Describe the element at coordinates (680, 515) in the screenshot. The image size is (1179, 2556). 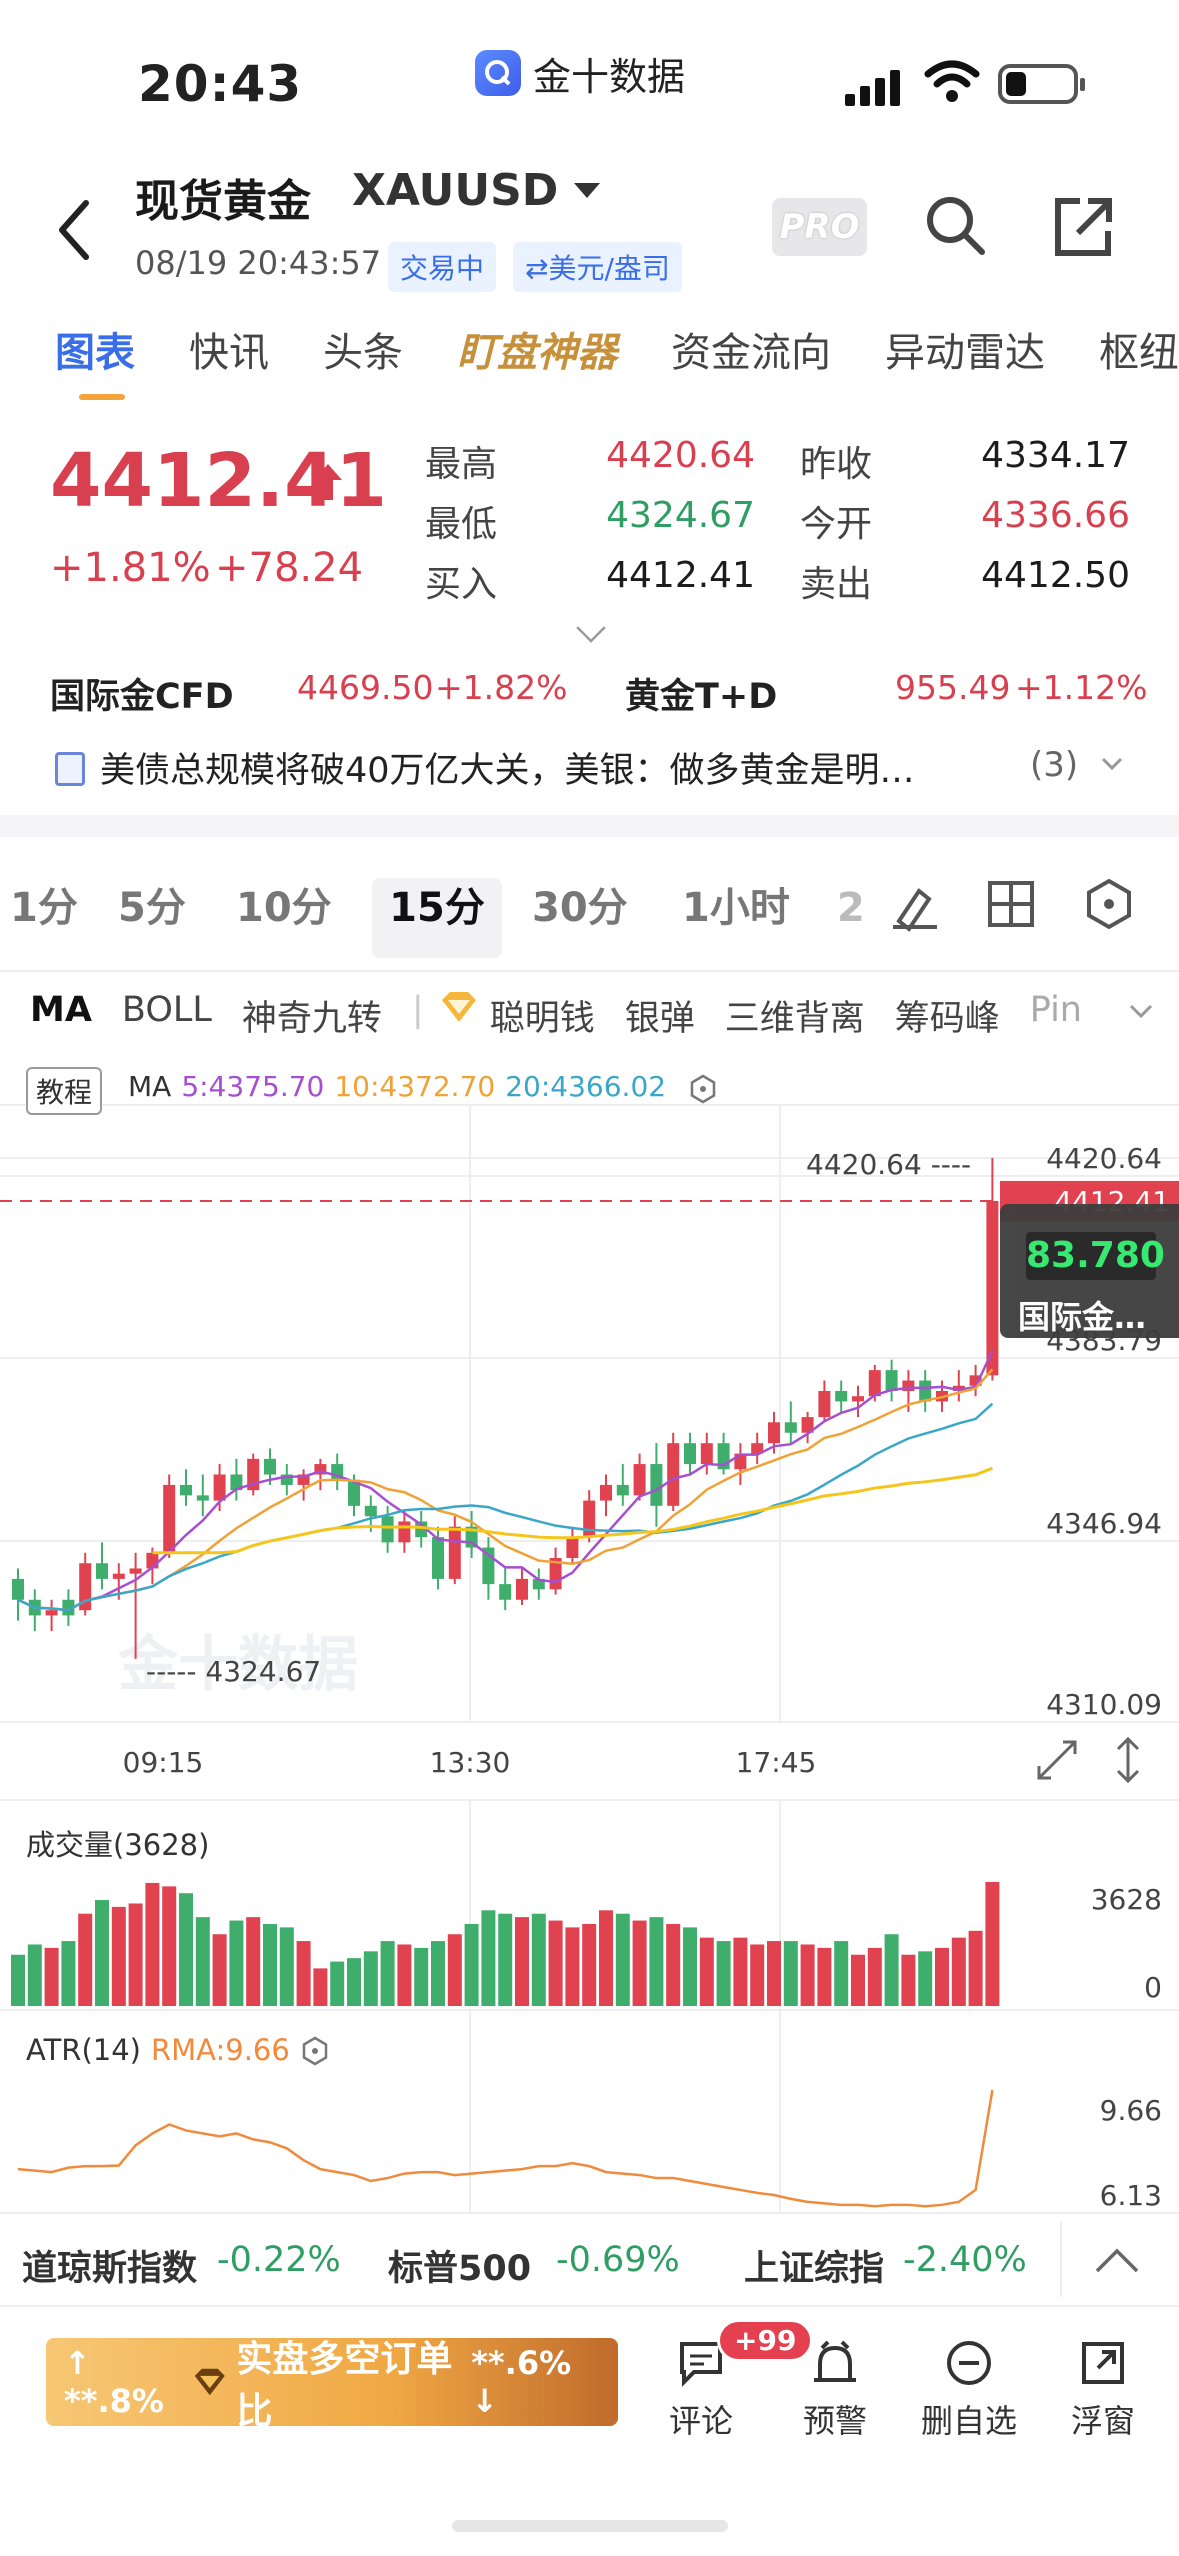
I see `stat-value-low: 4324.67` at that location.